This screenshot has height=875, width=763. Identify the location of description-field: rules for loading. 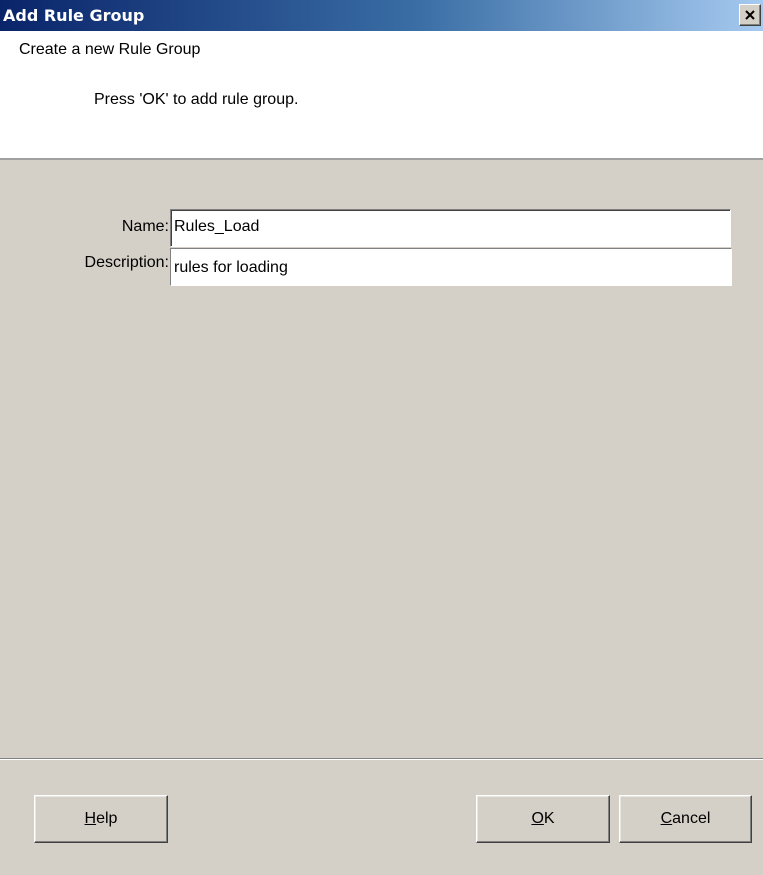
(451, 267).